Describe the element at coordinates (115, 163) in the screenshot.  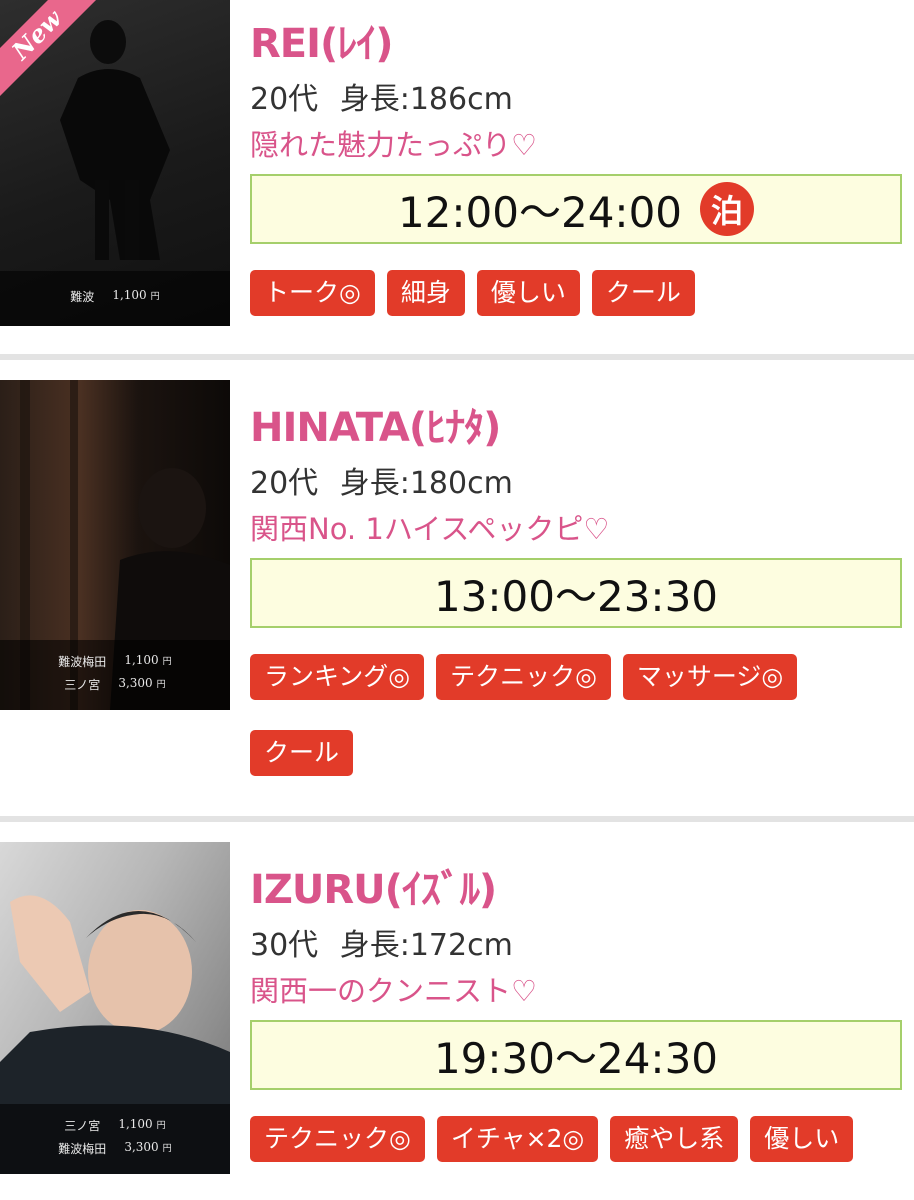
I see `cast-photo: New 難波 1,100 円` at that location.